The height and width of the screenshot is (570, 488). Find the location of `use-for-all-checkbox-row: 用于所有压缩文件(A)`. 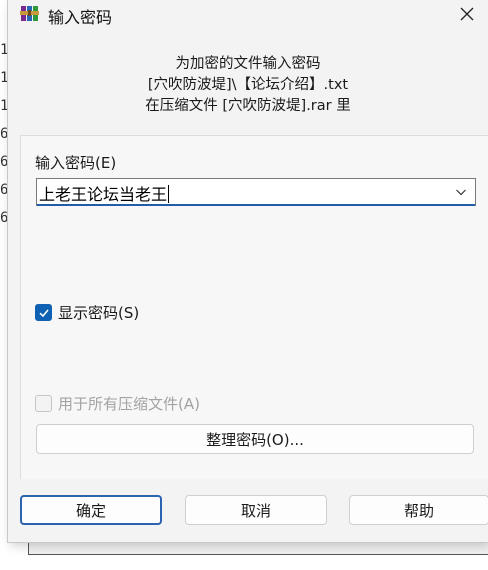

use-for-all-checkbox-row: 用于所有压缩文件(A) is located at coordinates (117, 403).